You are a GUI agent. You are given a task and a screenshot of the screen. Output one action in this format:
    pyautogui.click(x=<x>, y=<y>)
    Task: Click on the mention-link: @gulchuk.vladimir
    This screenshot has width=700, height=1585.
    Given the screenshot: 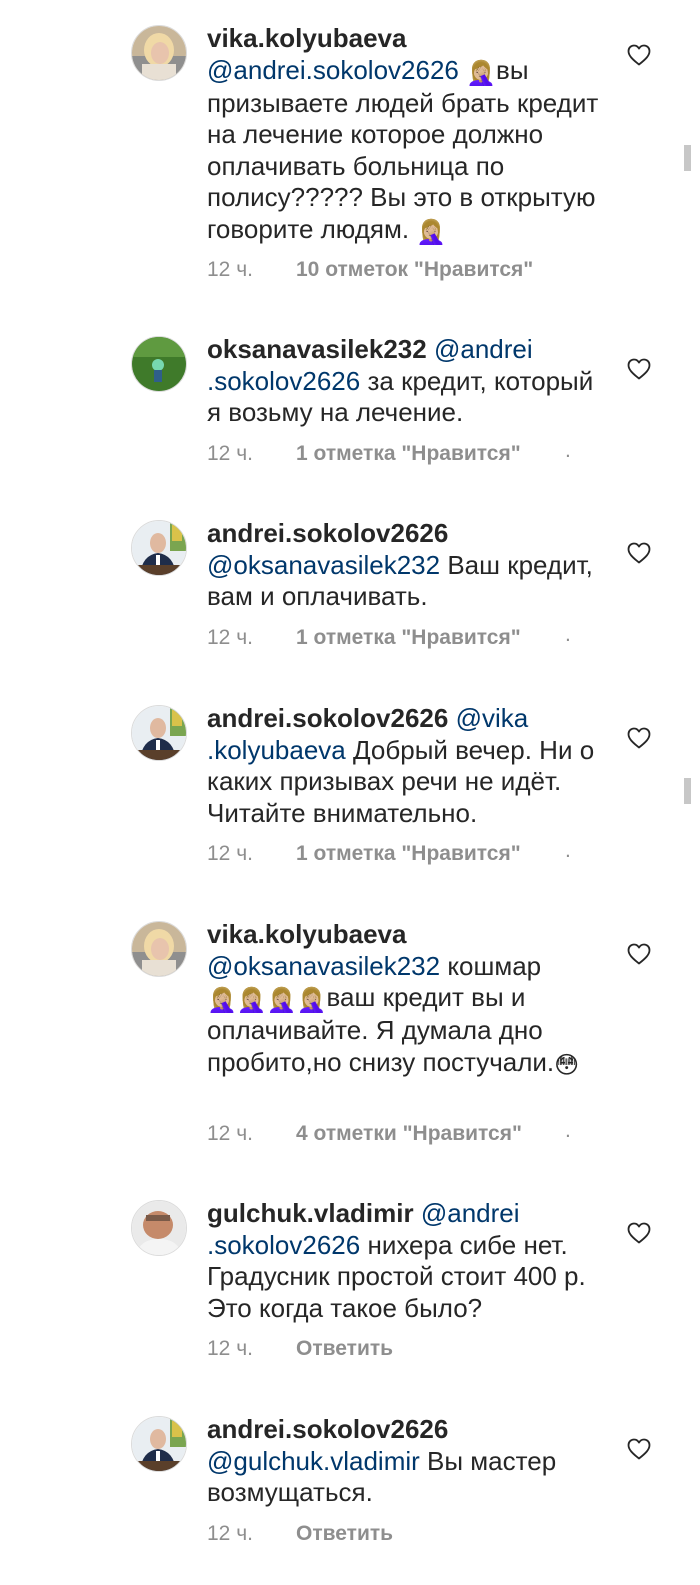 What is the action you would take?
    pyautogui.click(x=313, y=1461)
    